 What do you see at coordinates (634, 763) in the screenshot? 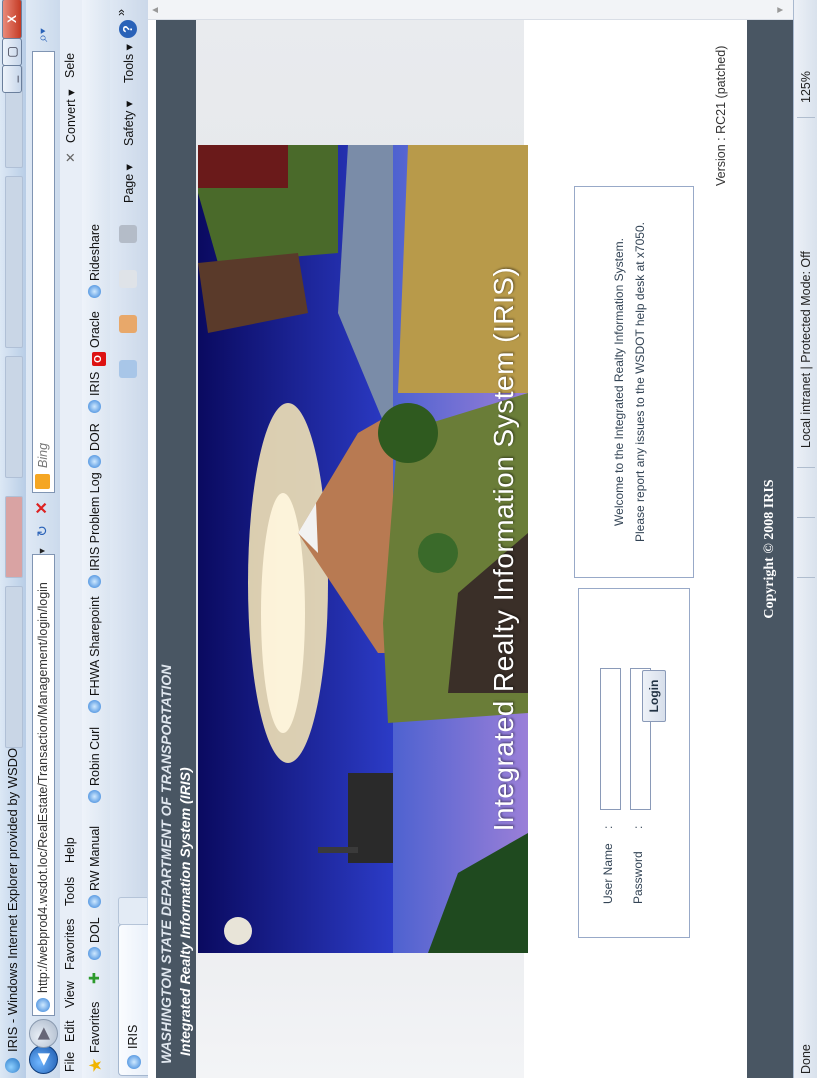
I see `login-form: User Name : Password : Login` at bounding box center [634, 763].